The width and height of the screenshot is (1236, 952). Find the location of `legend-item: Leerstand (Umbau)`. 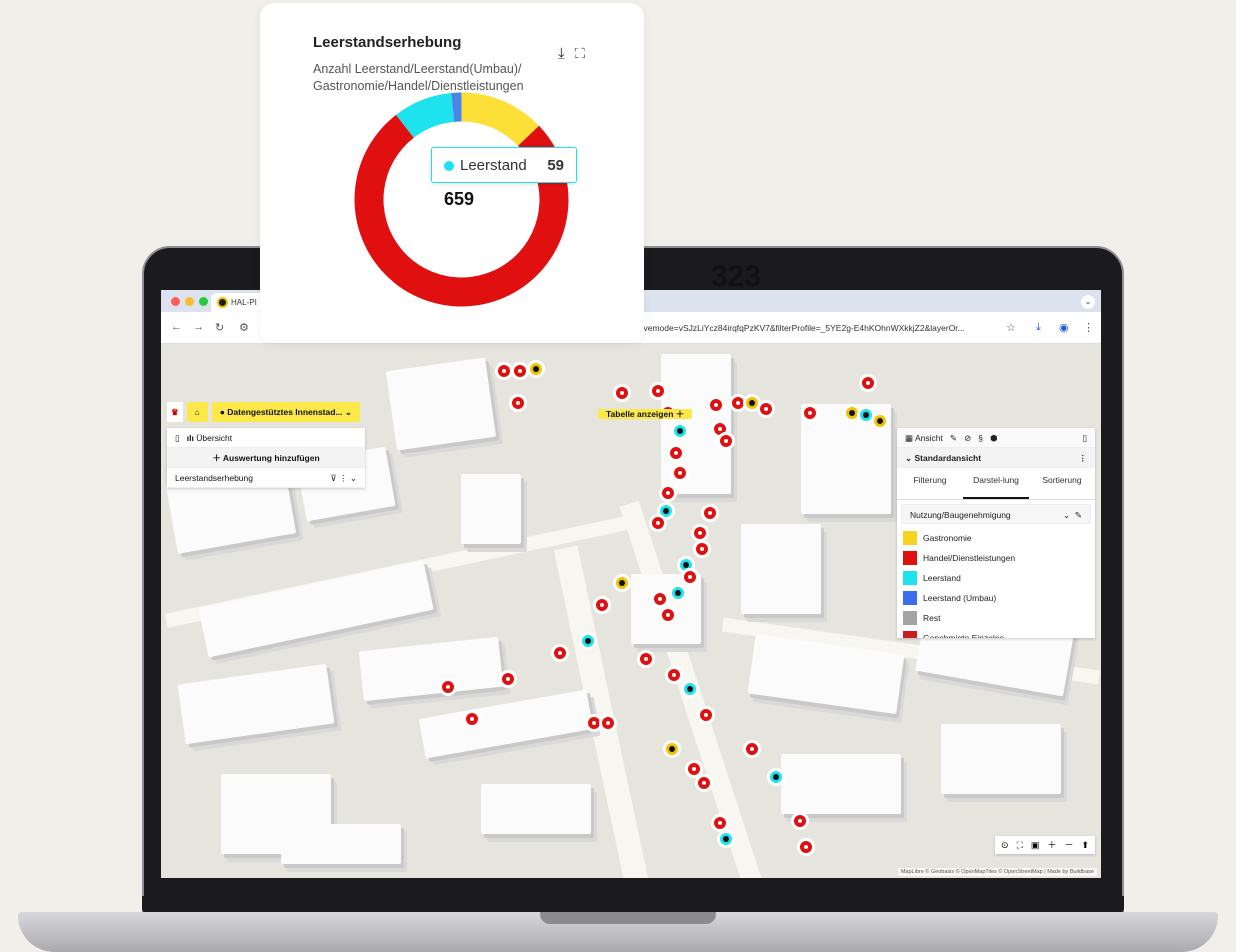

legend-item: Leerstand (Umbau) is located at coordinates (996, 598).